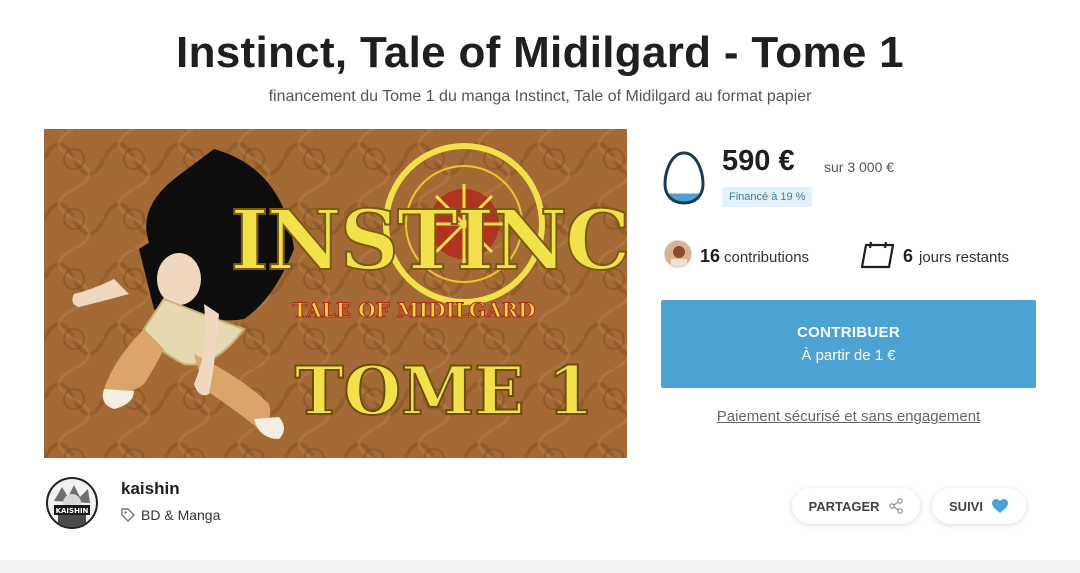 Image resolution: width=1080 pixels, height=573 pixels. I want to click on cover-logo-text: INSTINCT, so click(428, 241).